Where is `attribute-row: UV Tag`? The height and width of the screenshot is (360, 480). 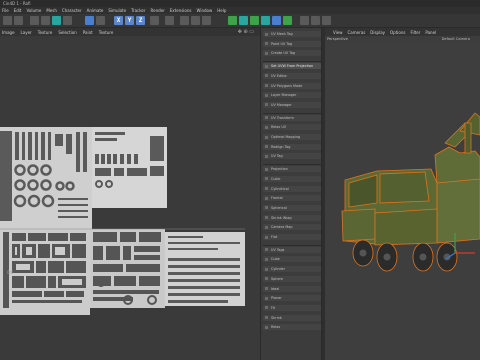
attribute-row: UV Tag is located at coordinates (292, 156).